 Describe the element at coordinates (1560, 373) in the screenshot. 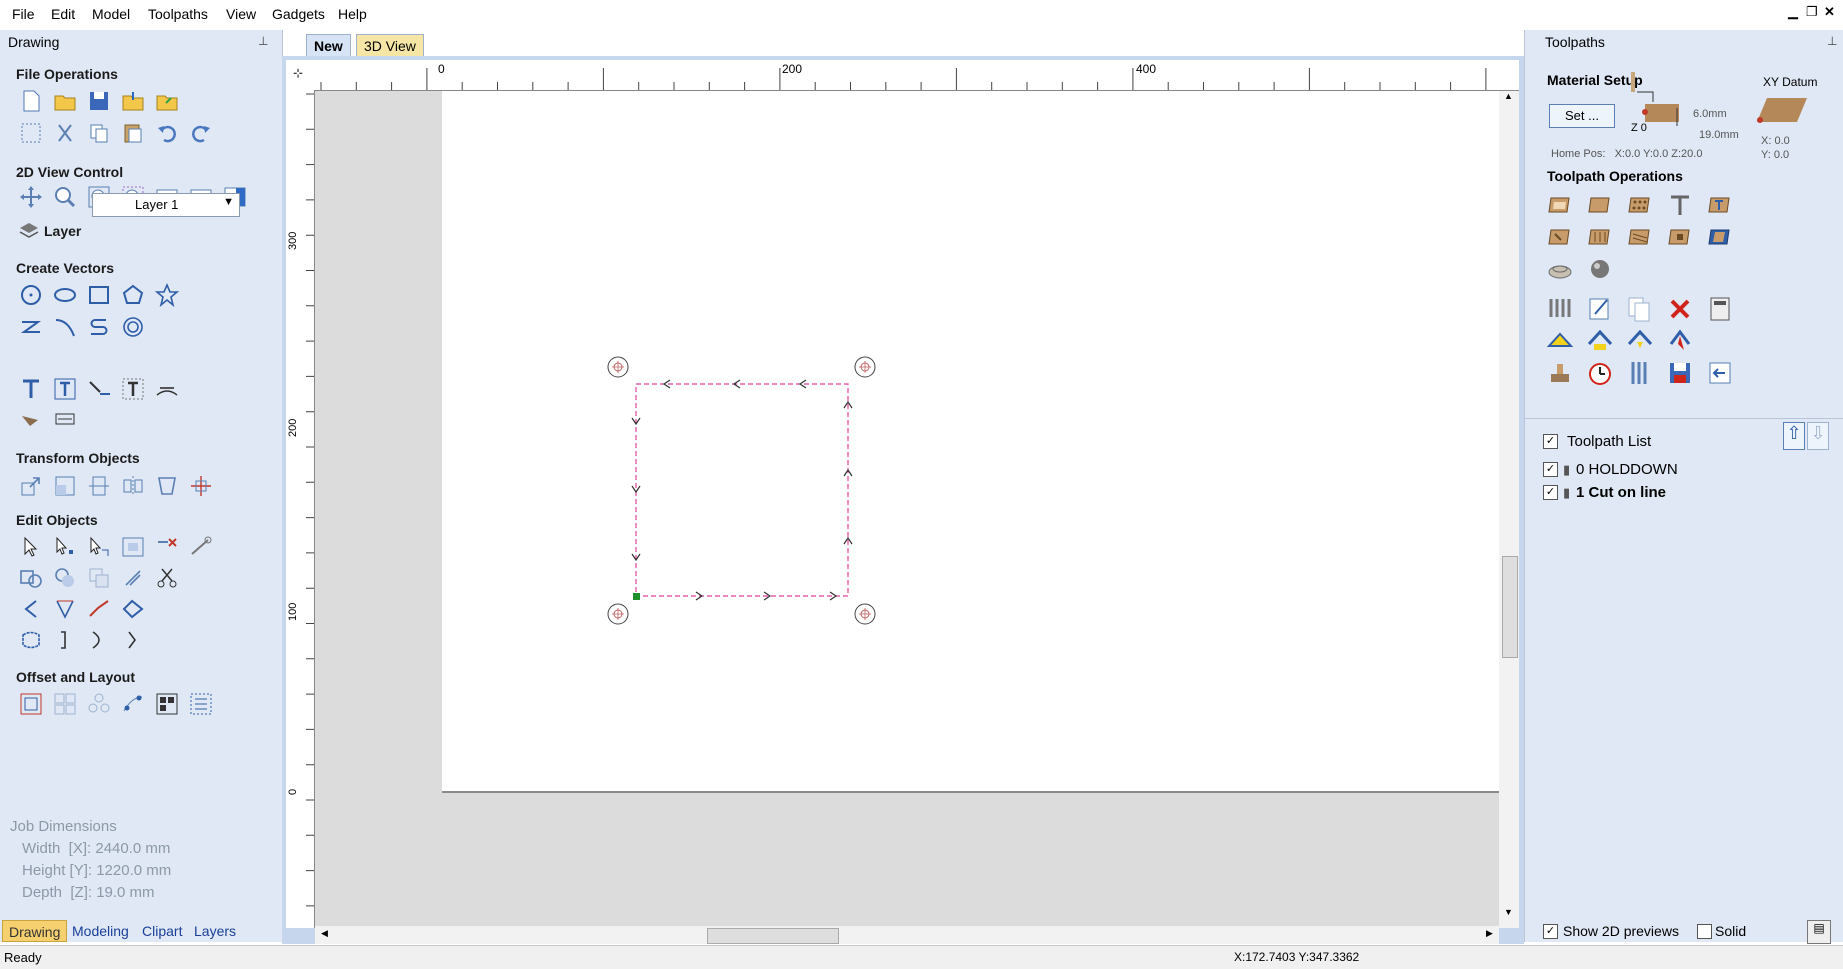

I see `manual-tool-icon` at that location.